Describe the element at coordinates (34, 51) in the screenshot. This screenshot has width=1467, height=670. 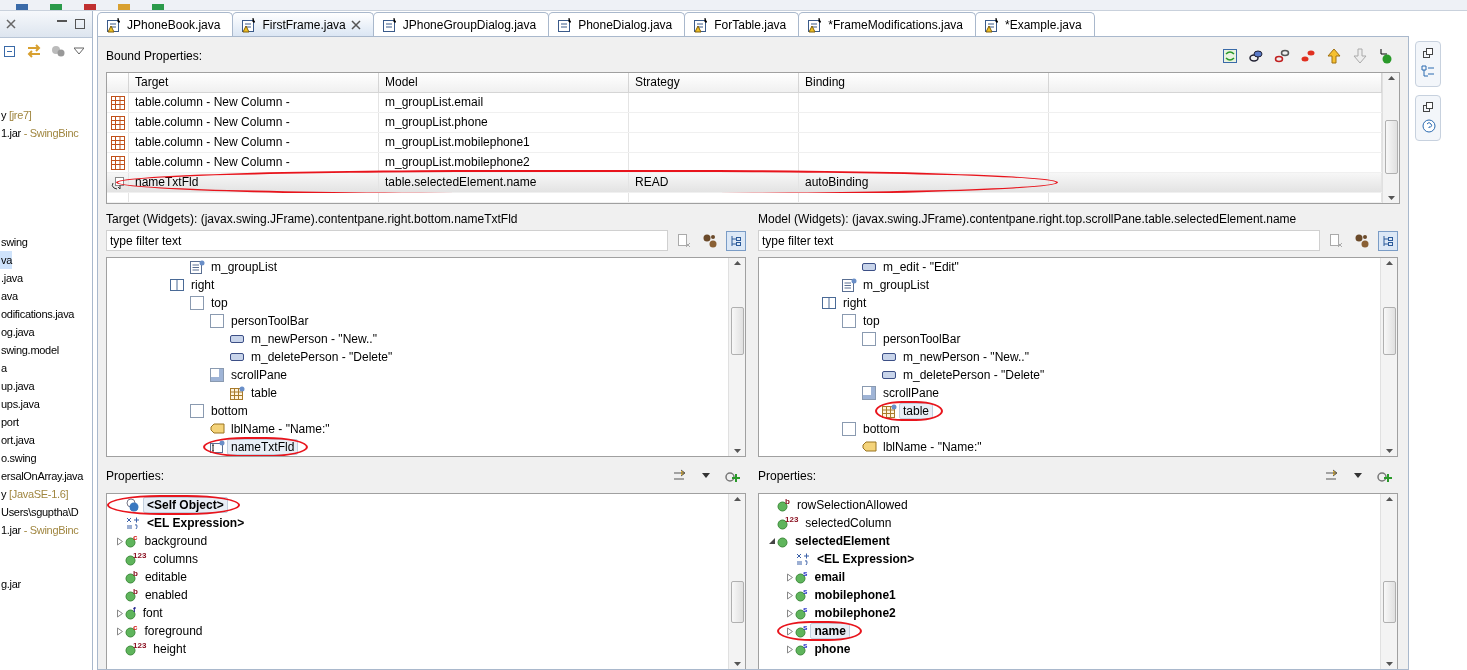
I see `link-arrows-icon` at that location.